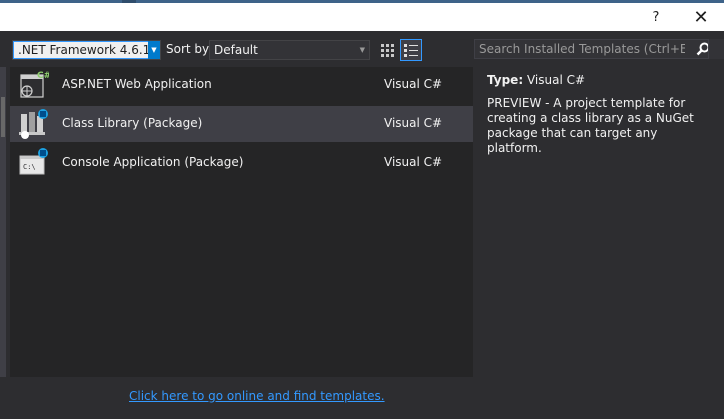  I want to click on template-name: Class Library (Package), so click(132, 123).